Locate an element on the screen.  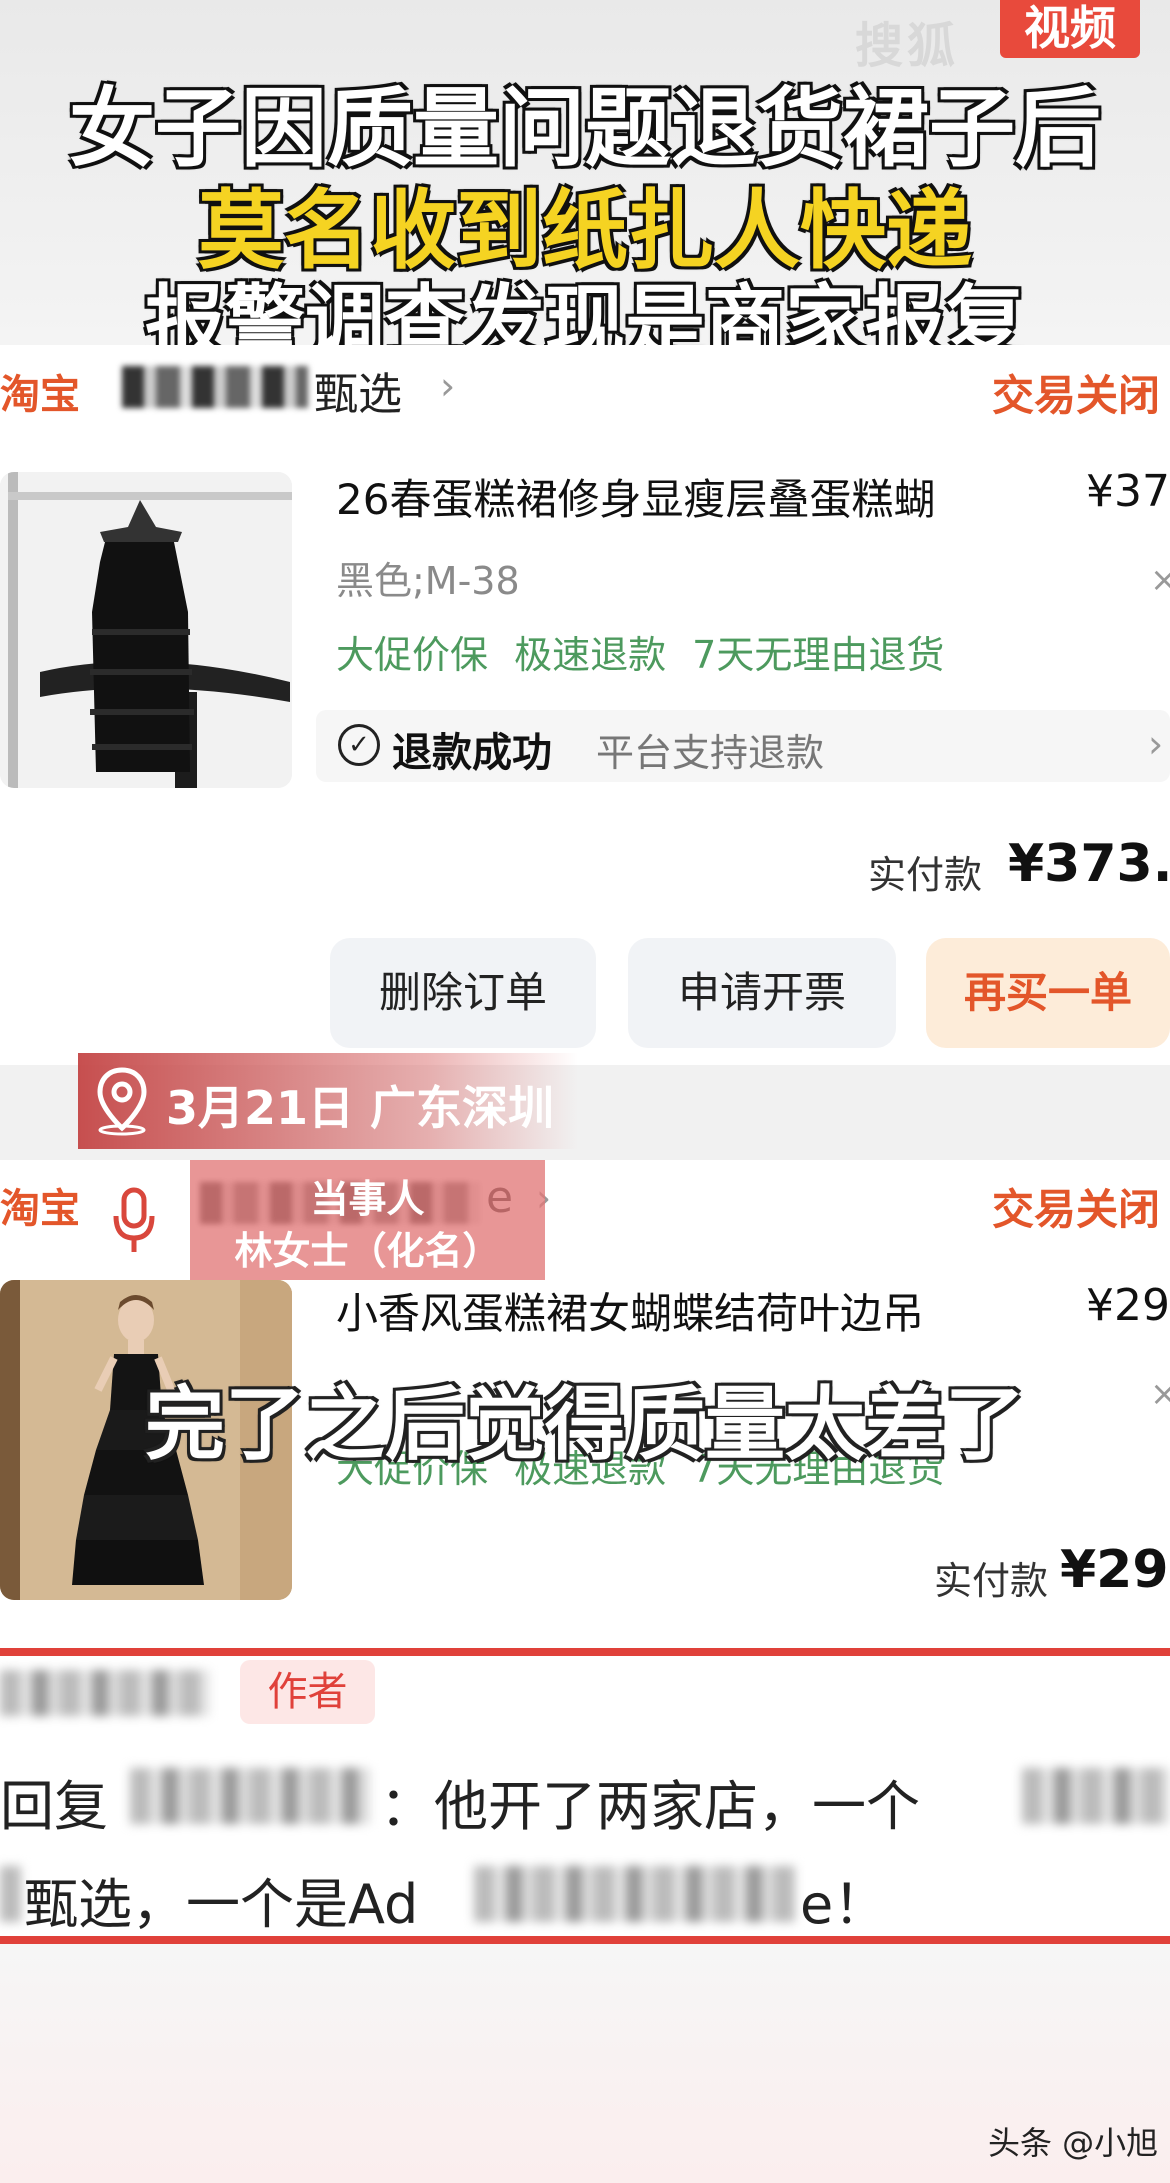
product-title: 小香风蛋糕裙女蝴蝶结荷叶边吊 is located at coordinates (630, 1310).